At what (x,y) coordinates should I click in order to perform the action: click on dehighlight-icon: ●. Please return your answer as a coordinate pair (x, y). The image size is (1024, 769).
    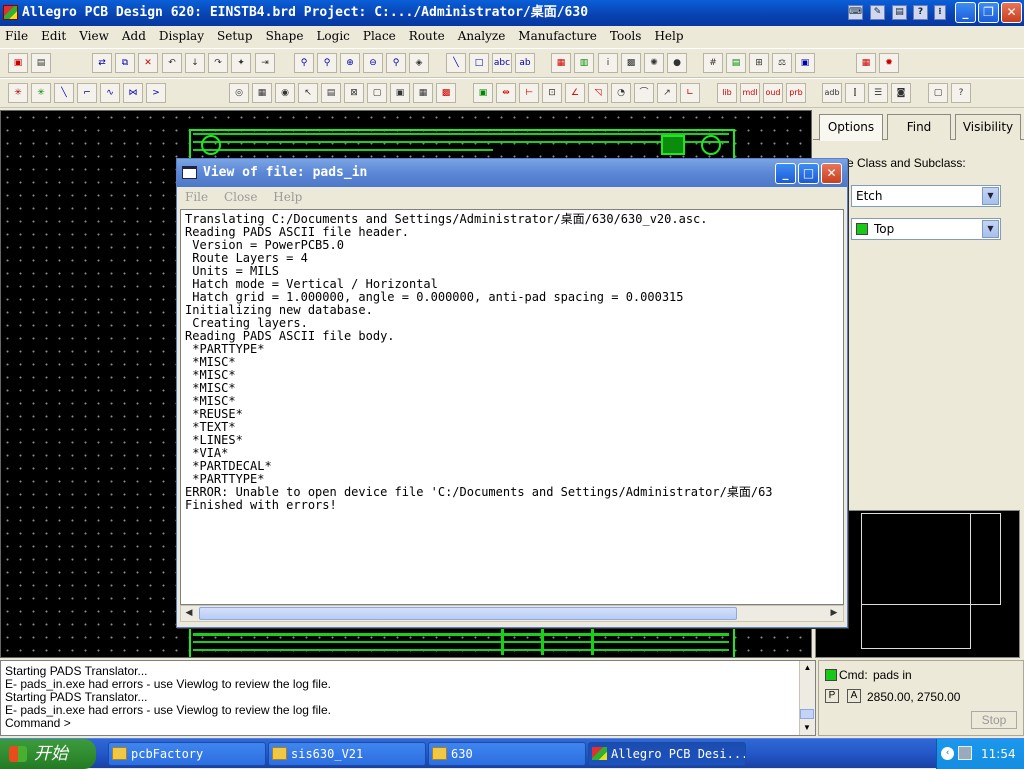
    Looking at the image, I should click on (677, 63).